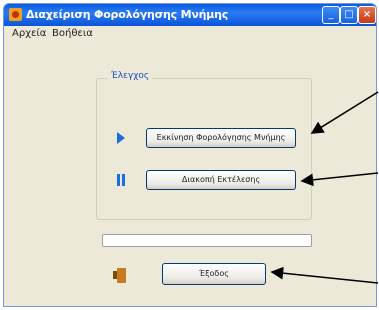 This screenshot has width=379, height=310. What do you see at coordinates (121, 180) in the screenshot?
I see `pause-icon` at bounding box center [121, 180].